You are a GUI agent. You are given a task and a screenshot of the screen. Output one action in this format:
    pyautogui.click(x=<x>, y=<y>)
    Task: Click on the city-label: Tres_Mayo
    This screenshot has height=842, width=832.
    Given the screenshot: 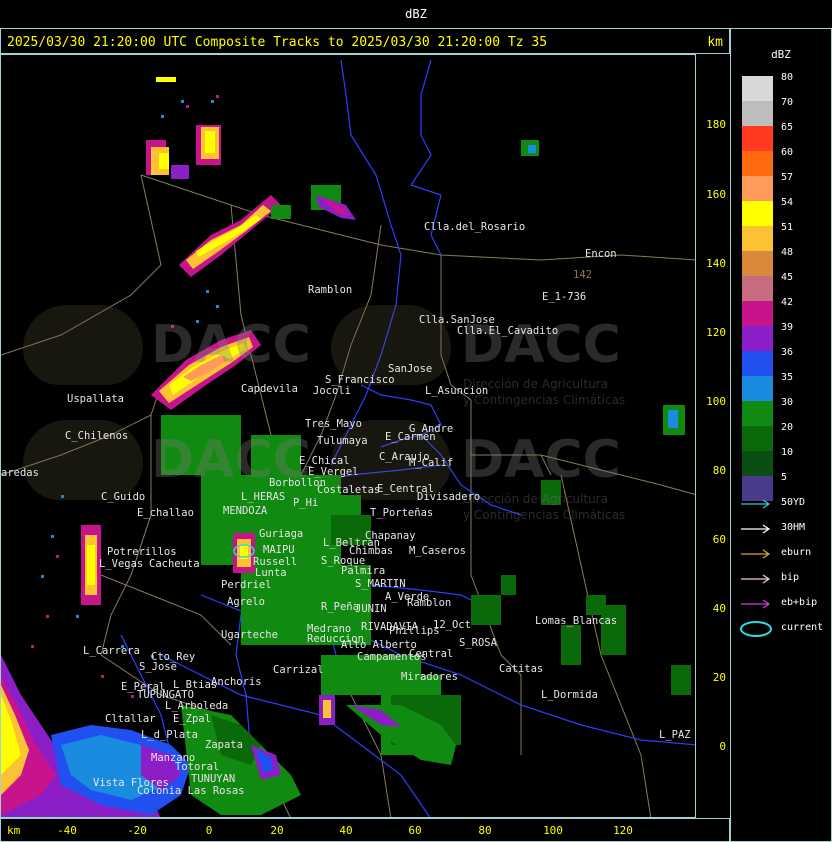 What is the action you would take?
    pyautogui.click(x=333, y=424)
    